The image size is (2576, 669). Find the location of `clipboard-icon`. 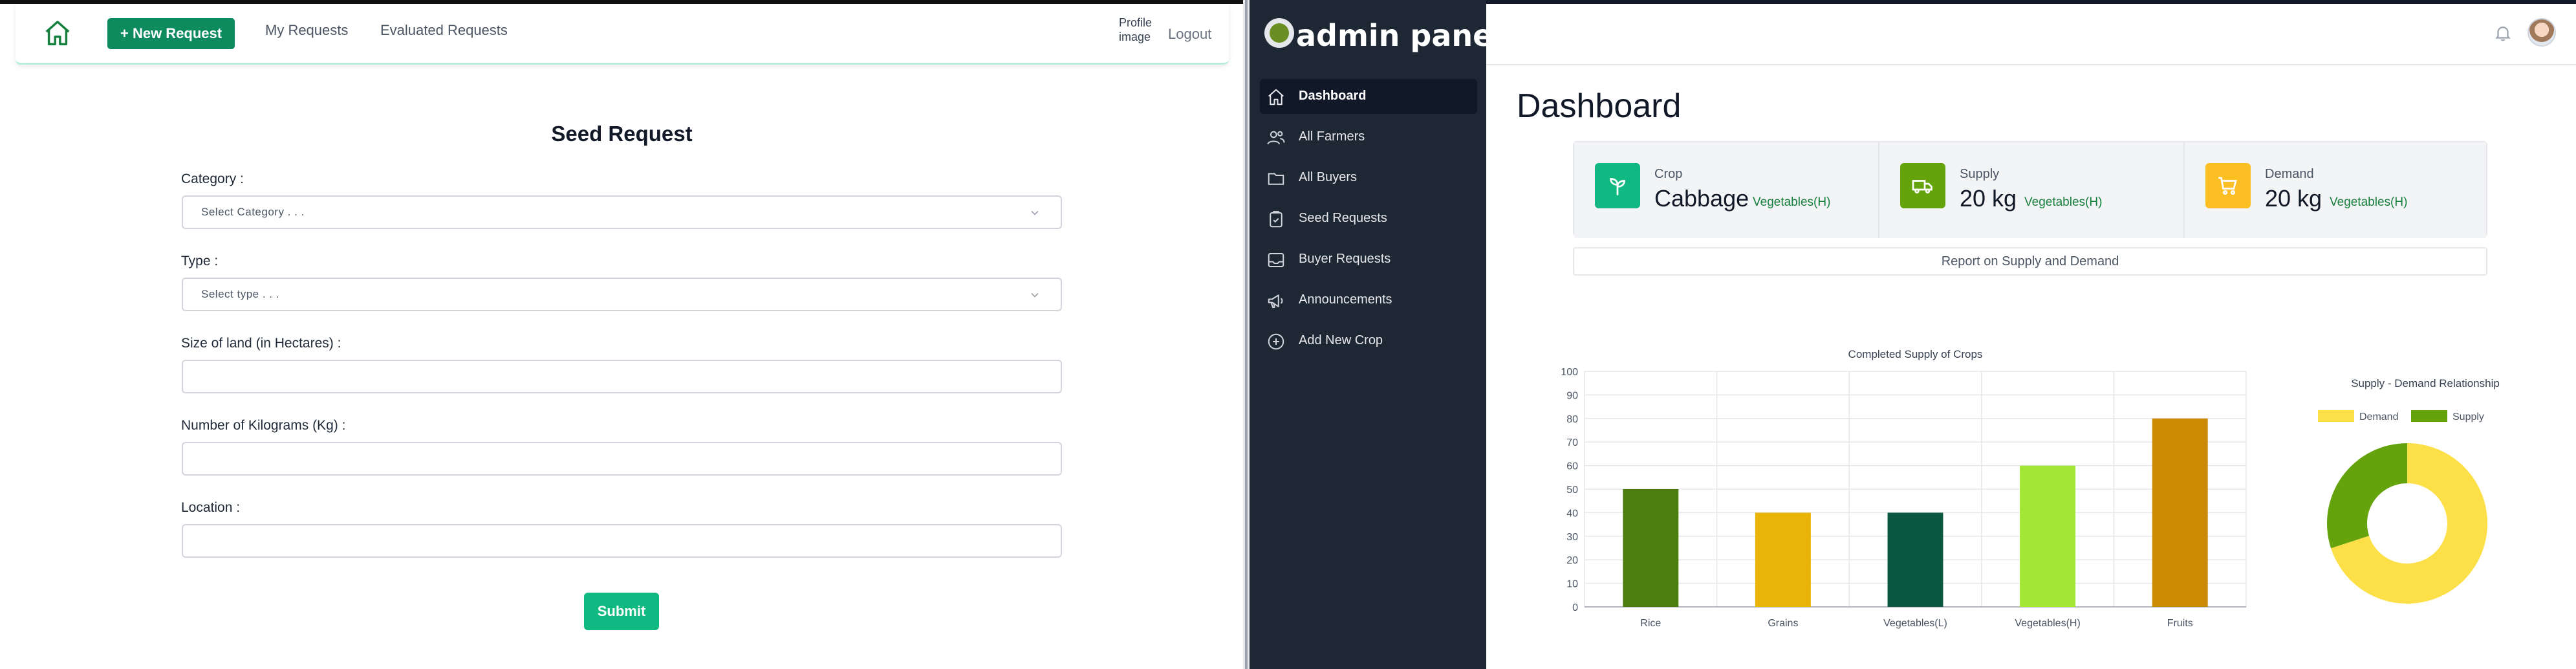

clipboard-icon is located at coordinates (1276, 219).